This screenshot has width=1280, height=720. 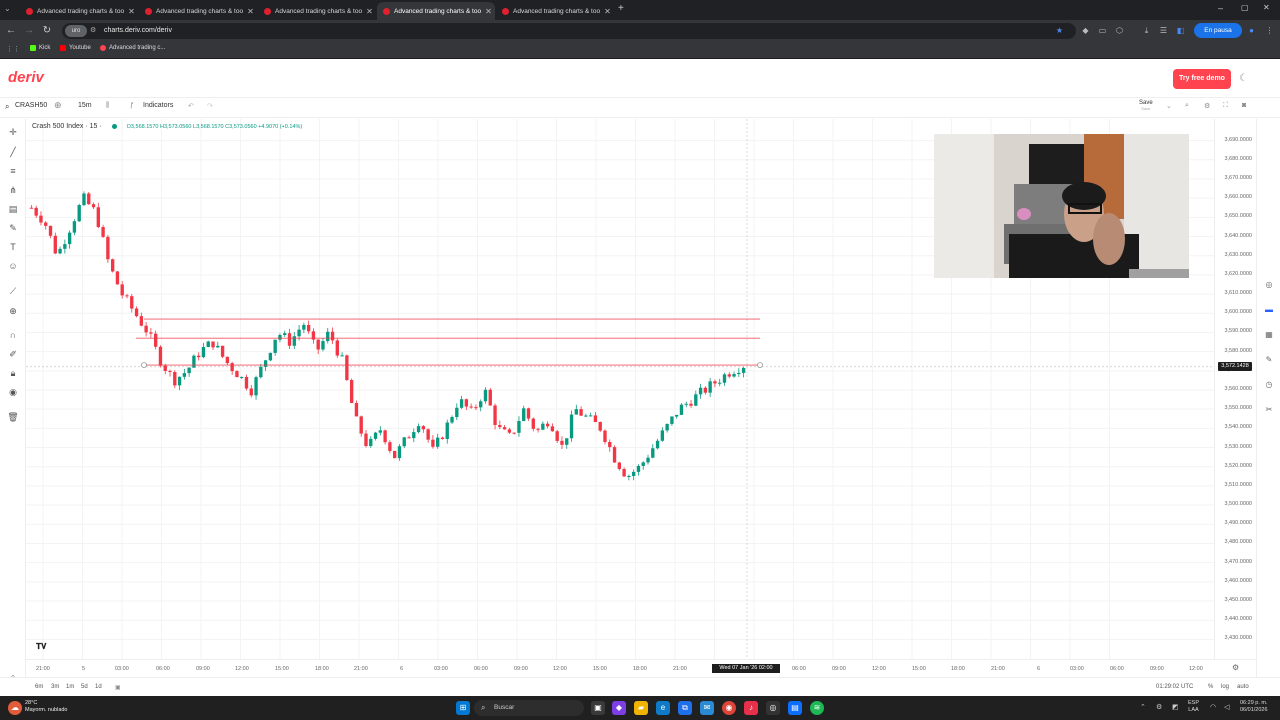 What do you see at coordinates (31, 105) in the screenshot?
I see `symbol-selector: CRASH50` at bounding box center [31, 105].